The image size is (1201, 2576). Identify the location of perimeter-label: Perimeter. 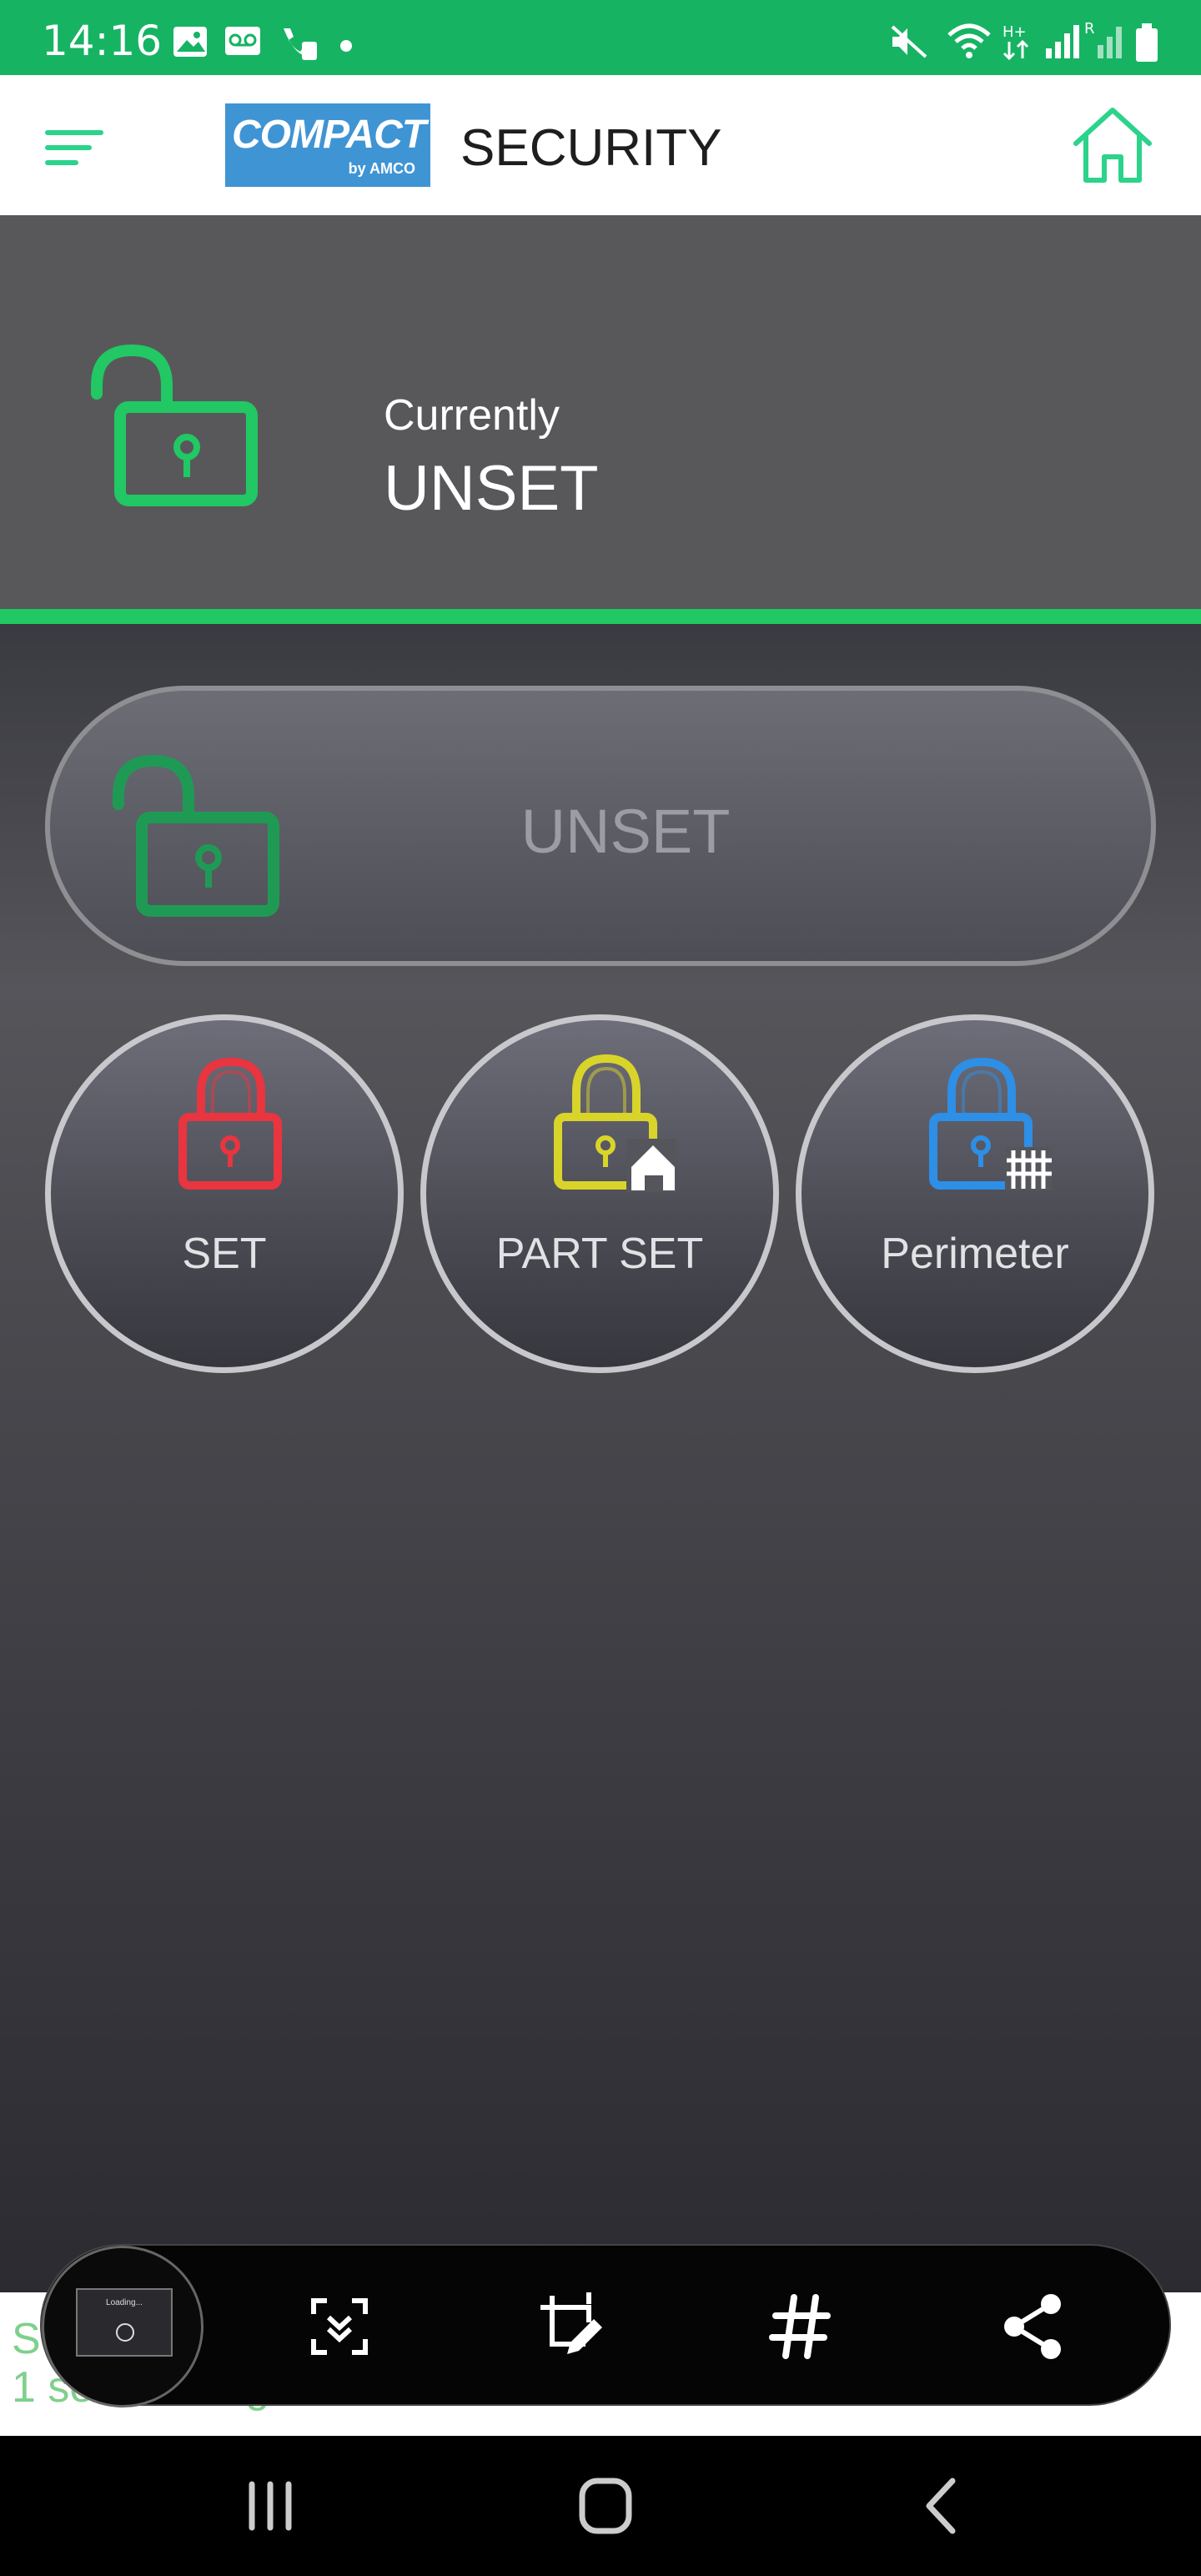
(975, 1254).